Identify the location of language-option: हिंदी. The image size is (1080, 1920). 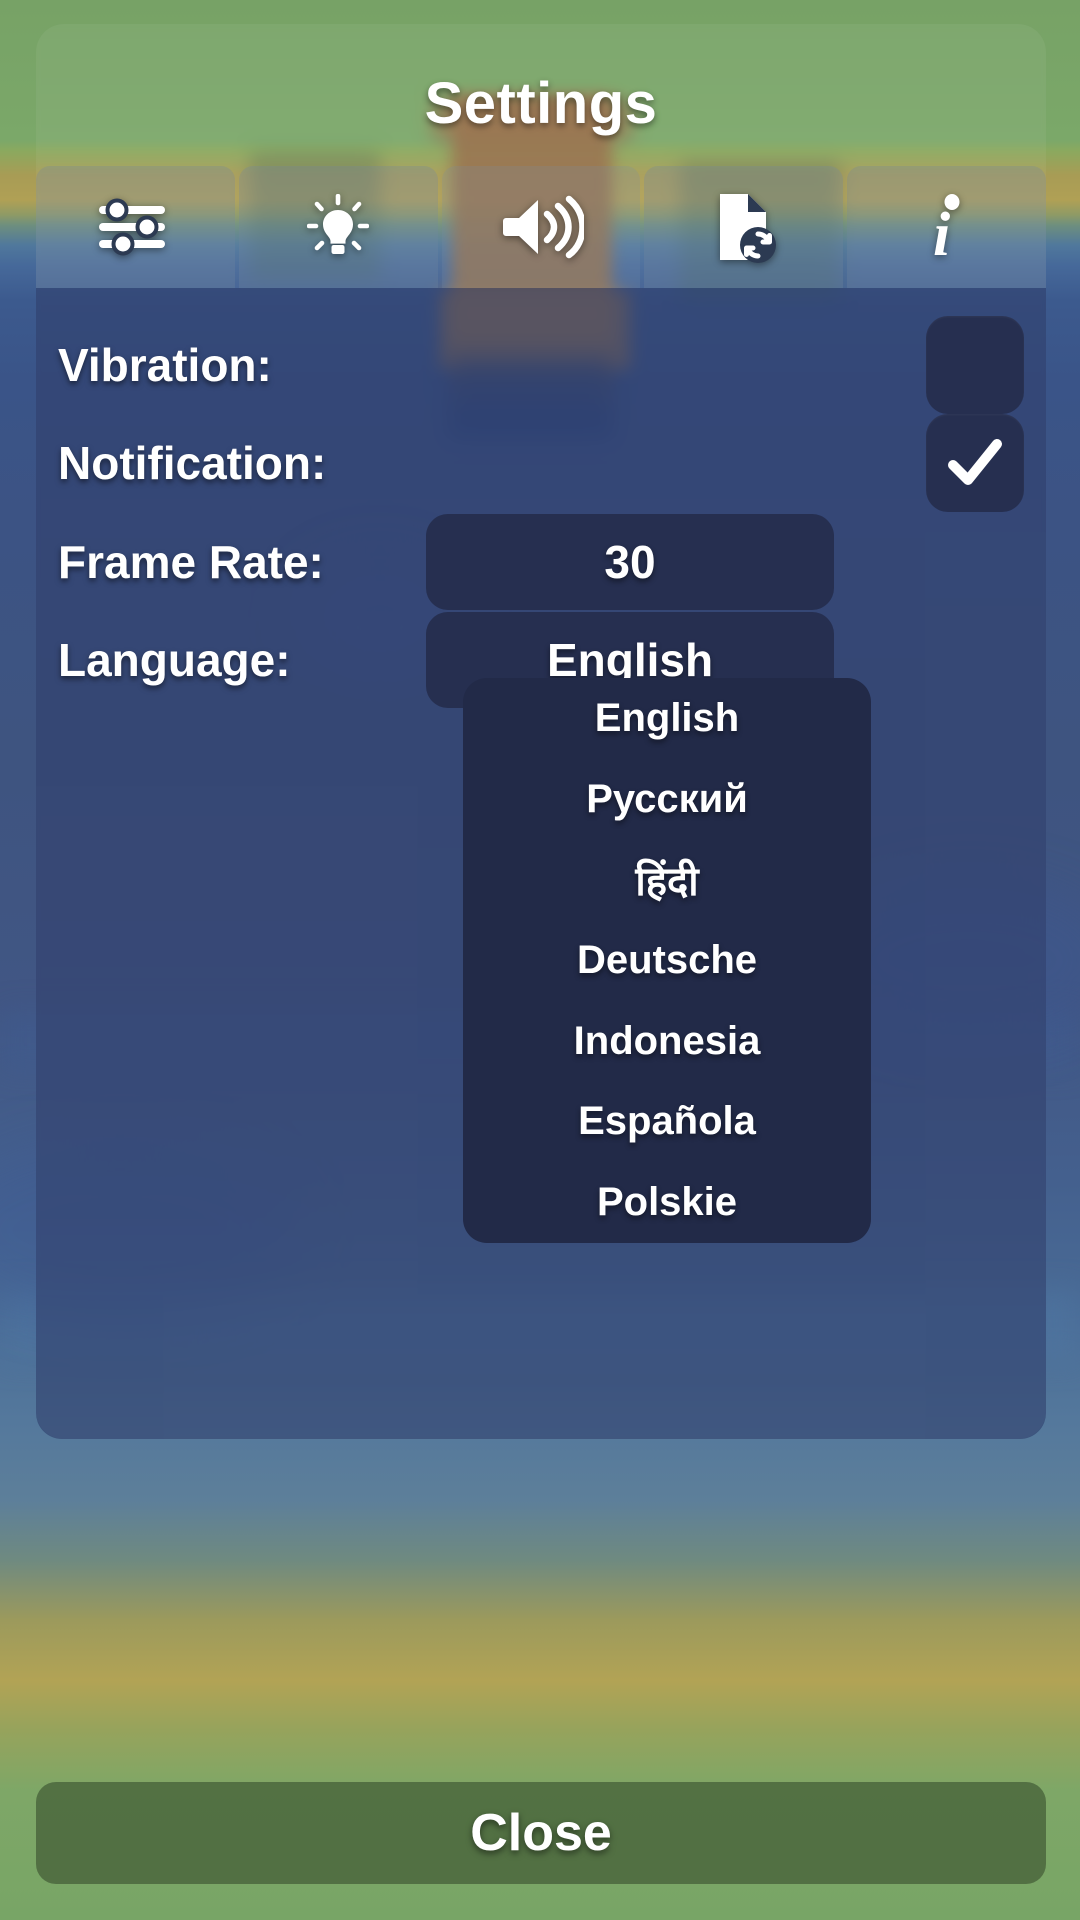
(667, 879).